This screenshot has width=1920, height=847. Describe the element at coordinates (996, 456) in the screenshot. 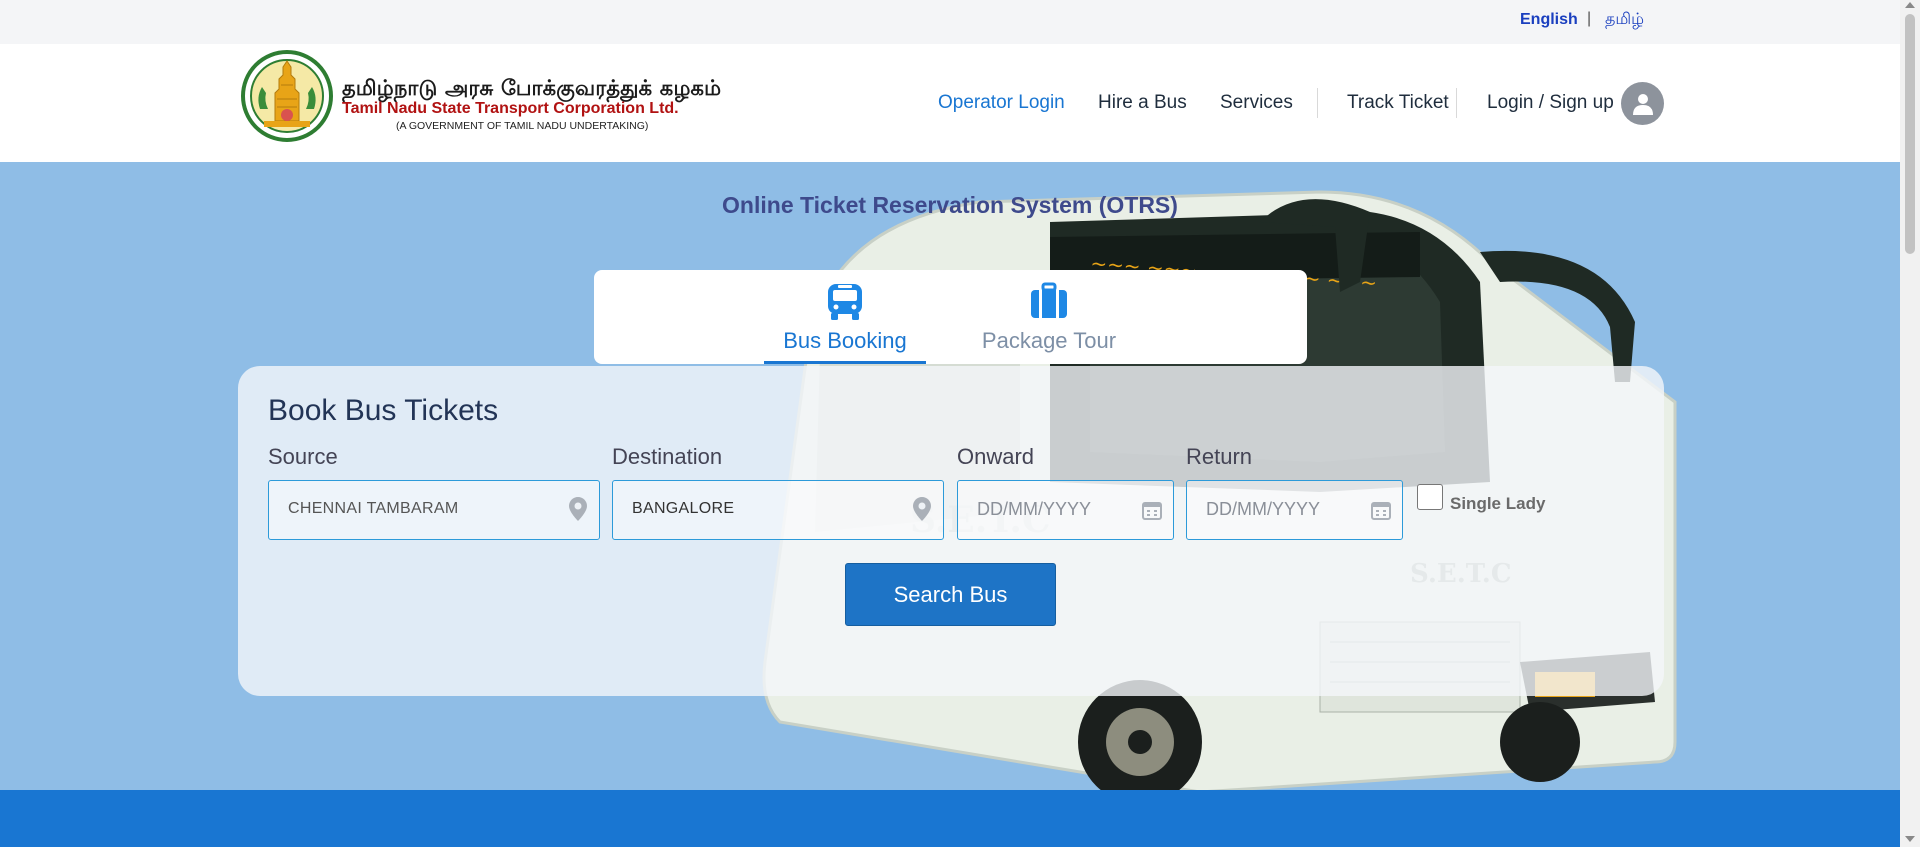

I see `onward-label: Onward` at that location.